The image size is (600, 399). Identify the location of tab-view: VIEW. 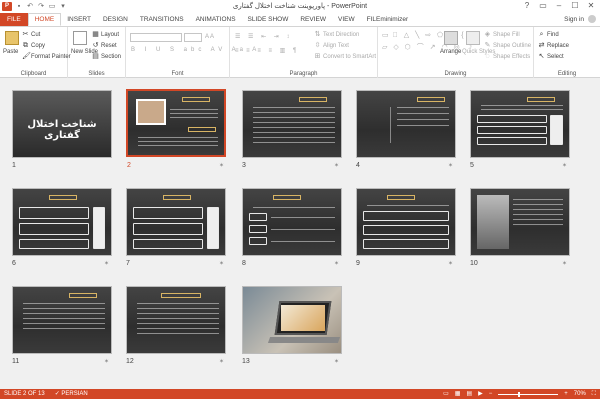
(346, 19).